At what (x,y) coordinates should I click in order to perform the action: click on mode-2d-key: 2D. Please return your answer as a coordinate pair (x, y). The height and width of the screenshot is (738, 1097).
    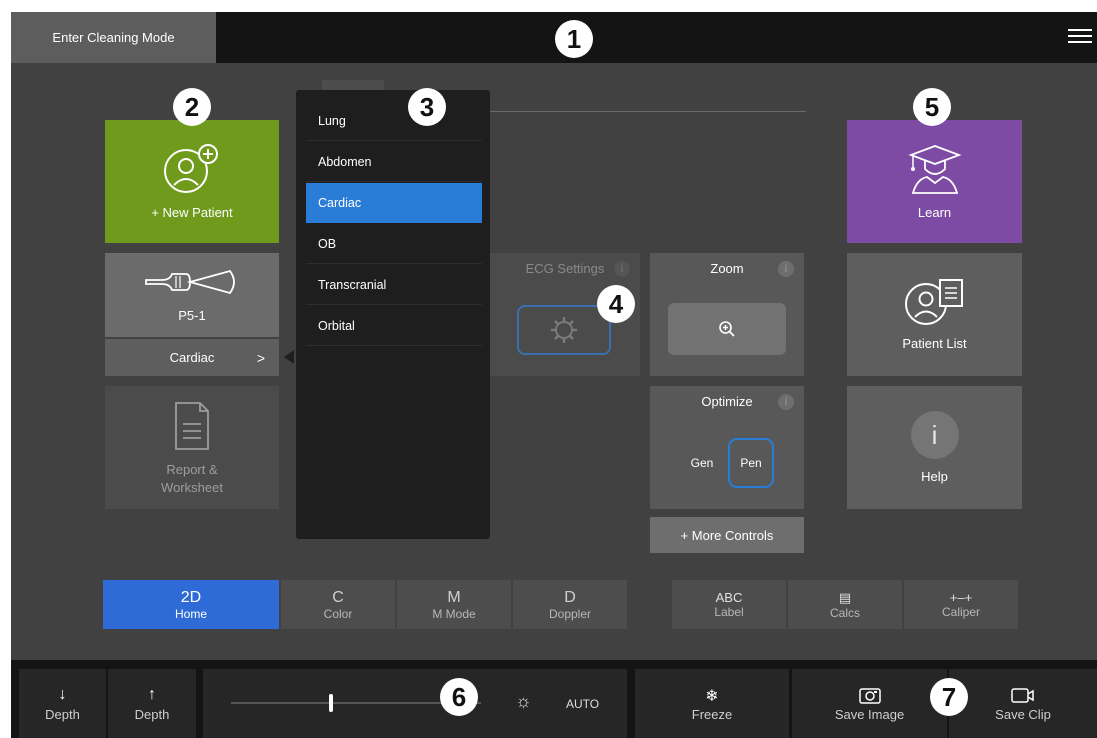
    Looking at the image, I should click on (191, 597).